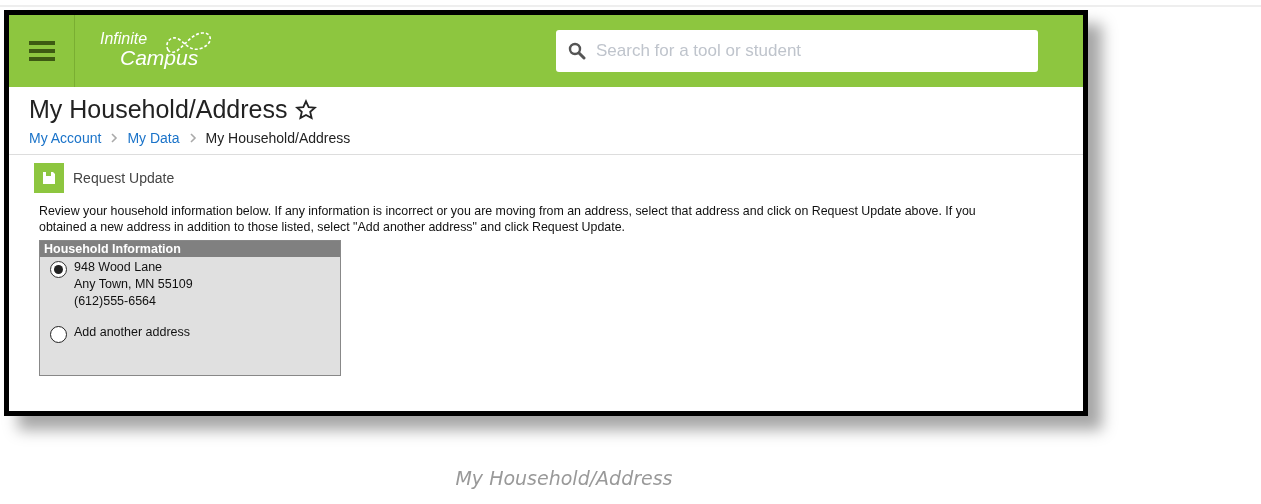 This screenshot has height=504, width=1261. I want to click on option-label: 948 Wood Lane, so click(119, 267).